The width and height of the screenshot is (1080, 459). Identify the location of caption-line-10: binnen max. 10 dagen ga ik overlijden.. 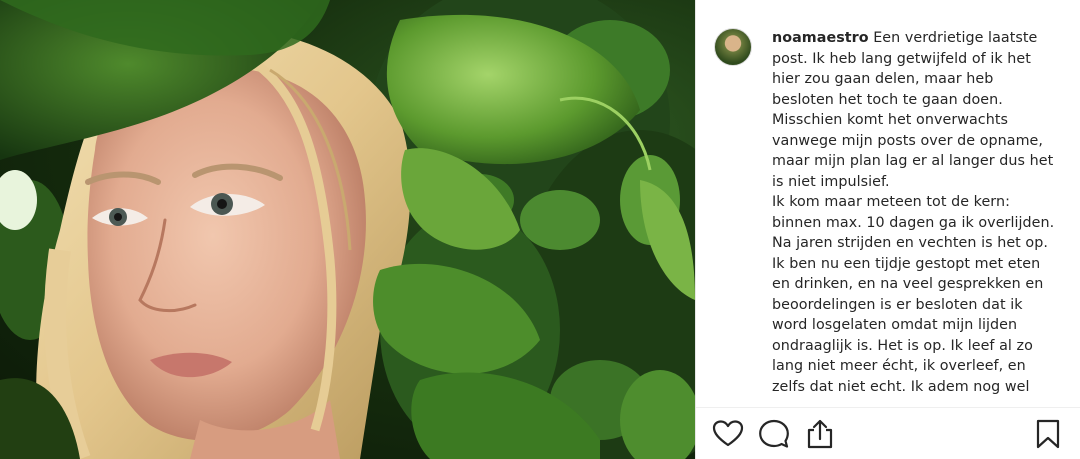
(913, 222).